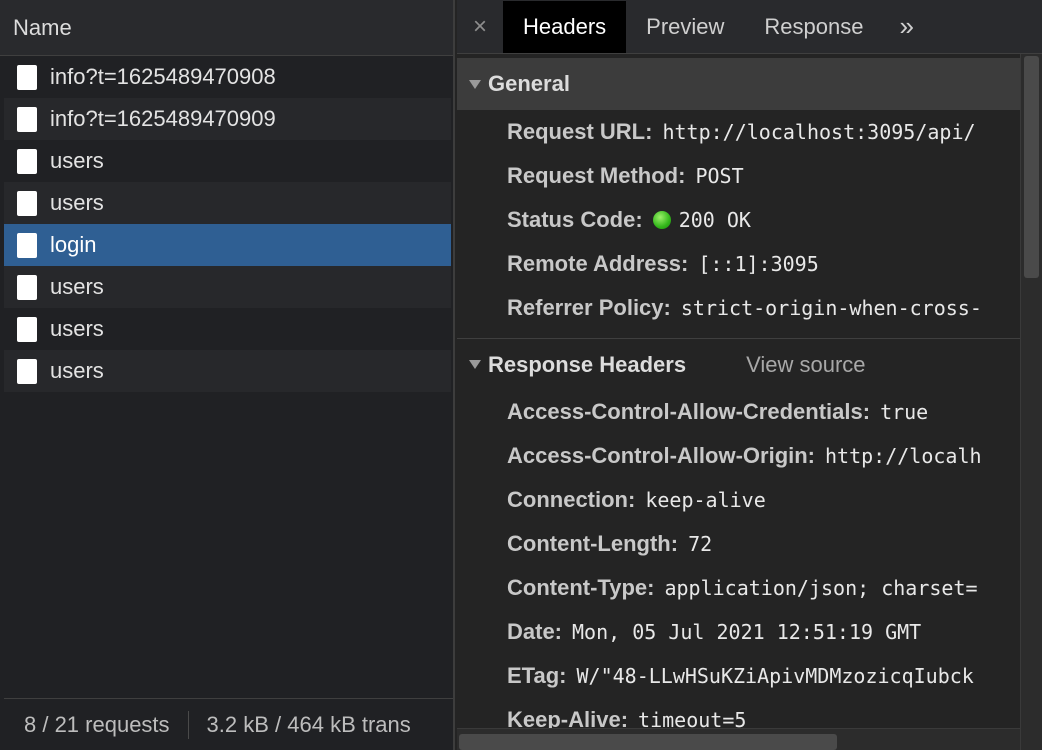 This screenshot has width=1042, height=750. I want to click on request-row-selected: login, so click(227, 245).